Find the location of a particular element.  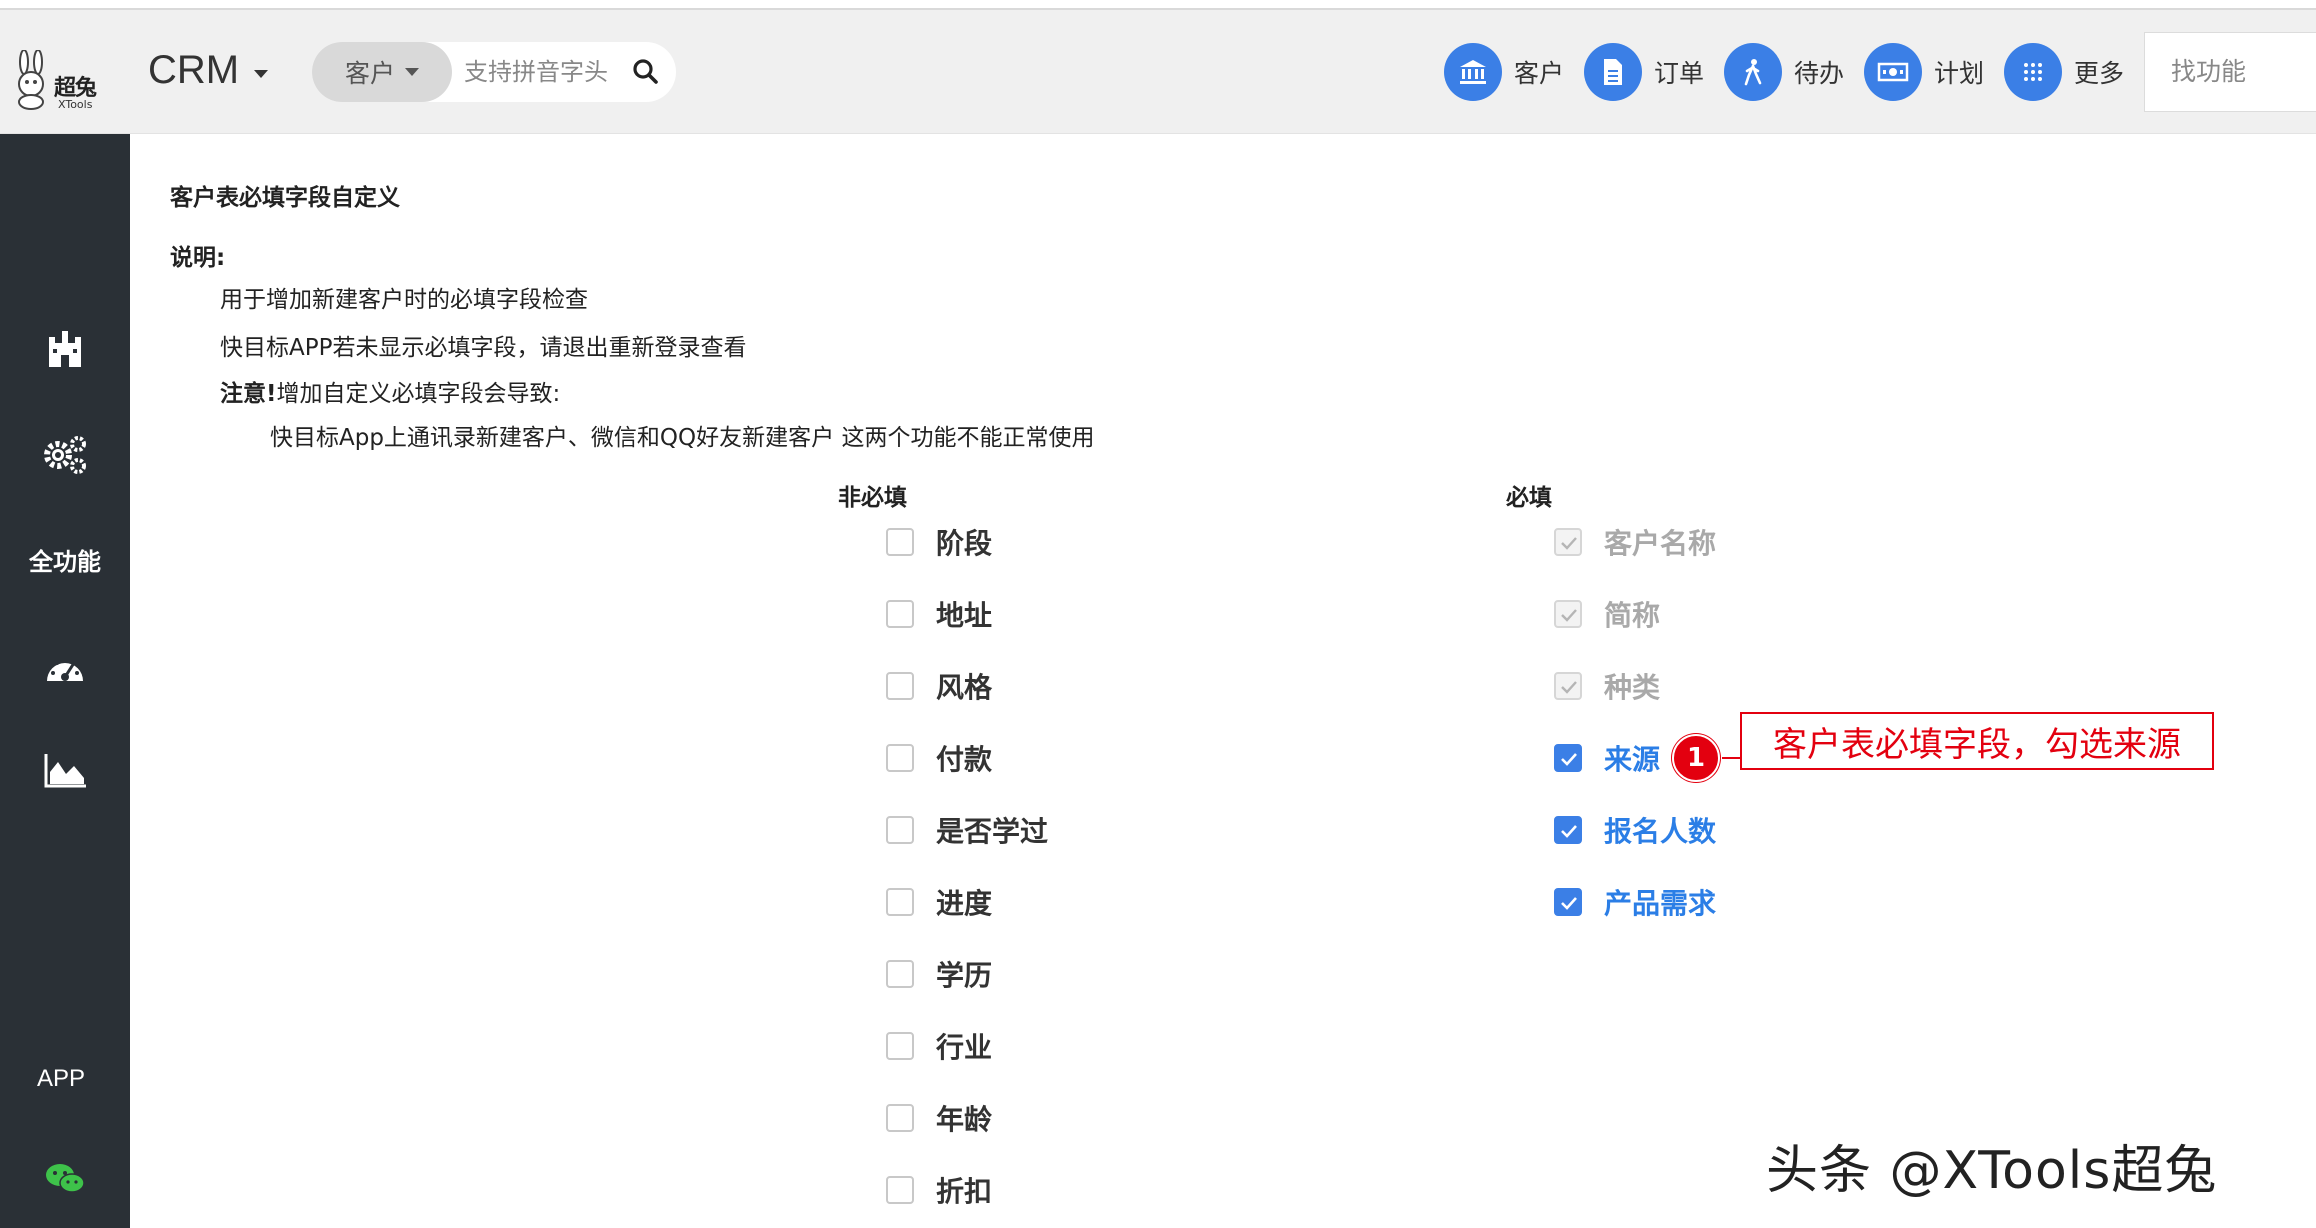

sidebar: 全功能 APP is located at coordinates (65, 681).